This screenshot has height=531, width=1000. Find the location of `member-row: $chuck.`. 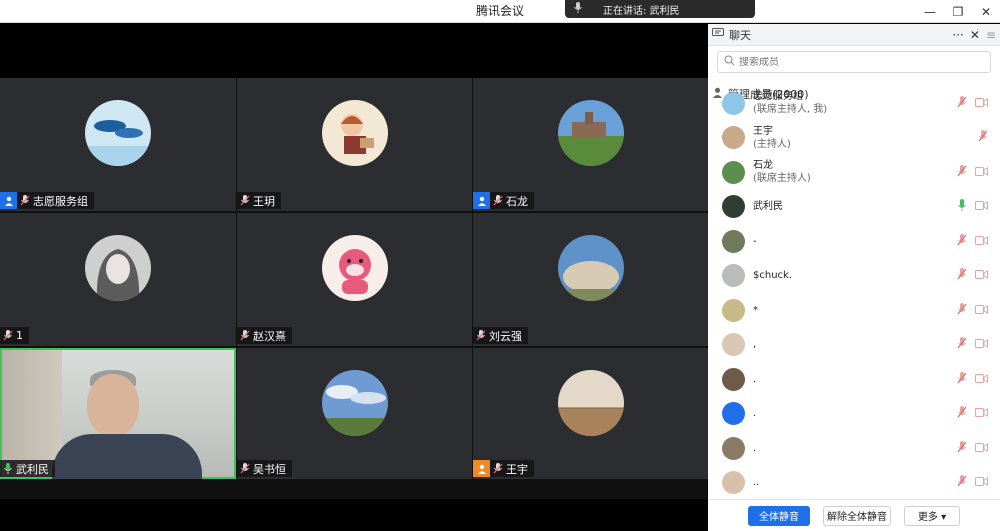

member-row: $chuck. is located at coordinates (854, 276).